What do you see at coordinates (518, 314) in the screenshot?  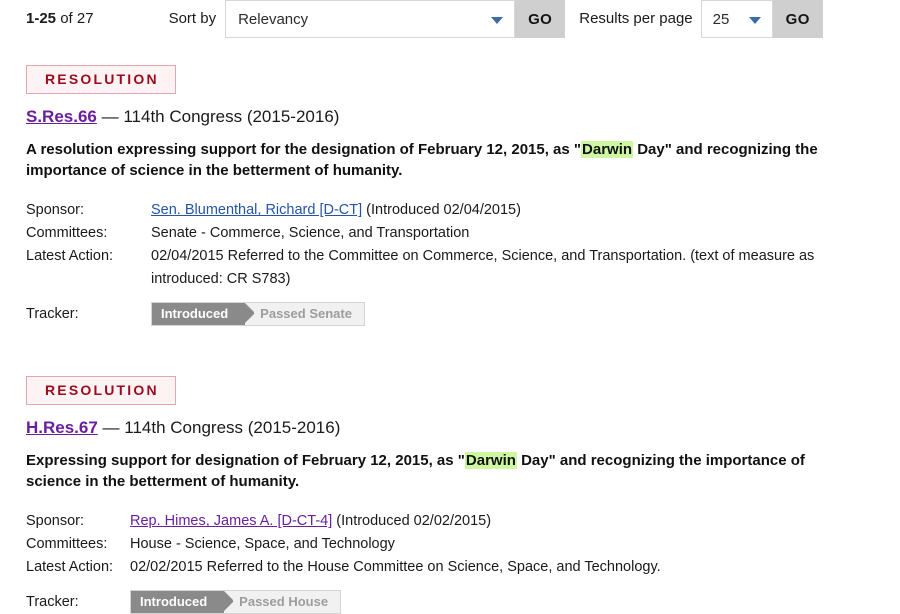 I see `tracker-value: Introduced Passed Senate` at bounding box center [518, 314].